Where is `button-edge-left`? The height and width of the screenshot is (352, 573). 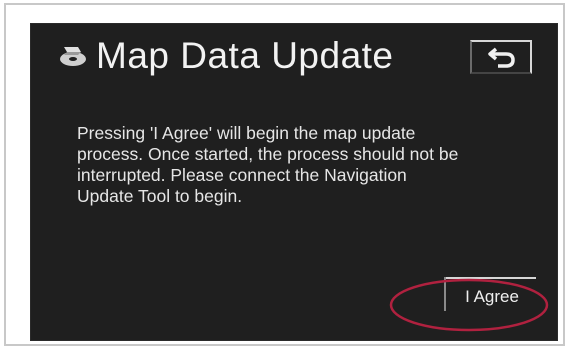 button-edge-left is located at coordinates (445, 294).